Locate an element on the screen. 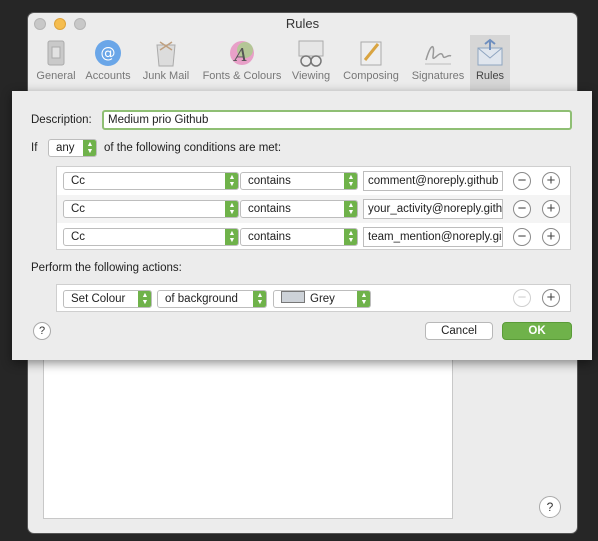 The height and width of the screenshot is (541, 598). description-label: Description: is located at coordinates (61, 120).